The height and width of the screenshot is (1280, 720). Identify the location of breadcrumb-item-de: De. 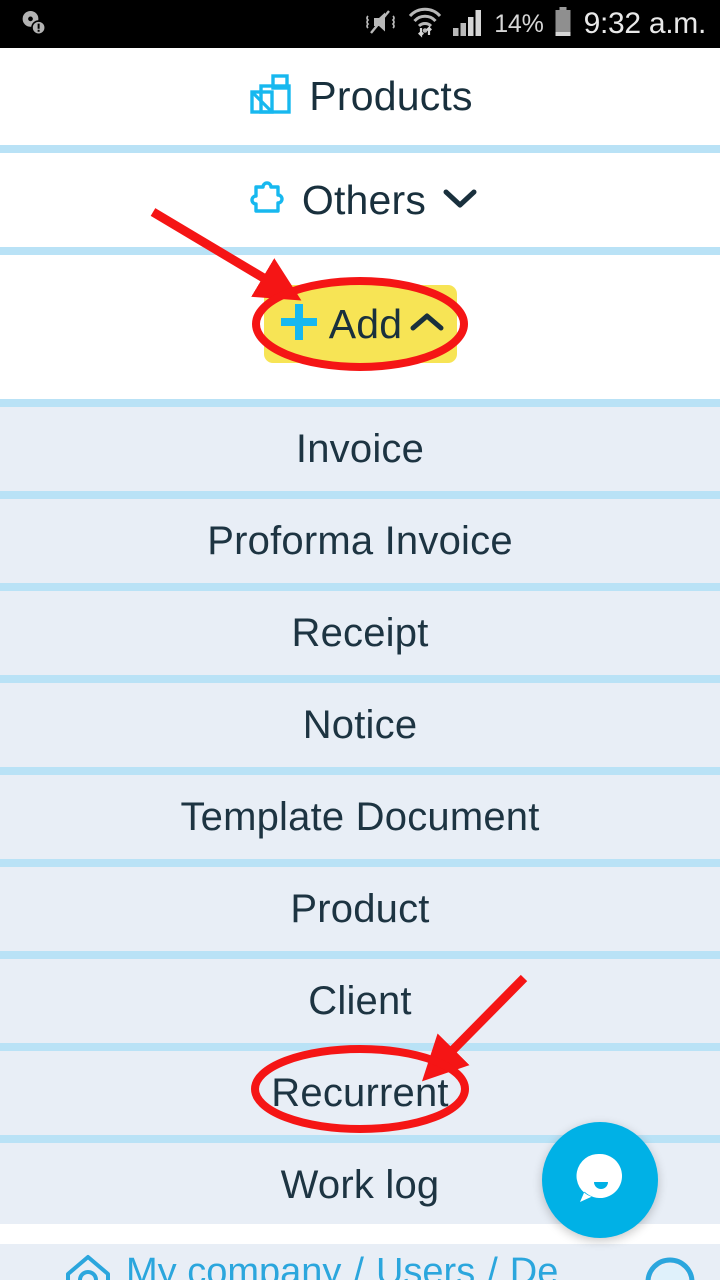
(534, 1265).